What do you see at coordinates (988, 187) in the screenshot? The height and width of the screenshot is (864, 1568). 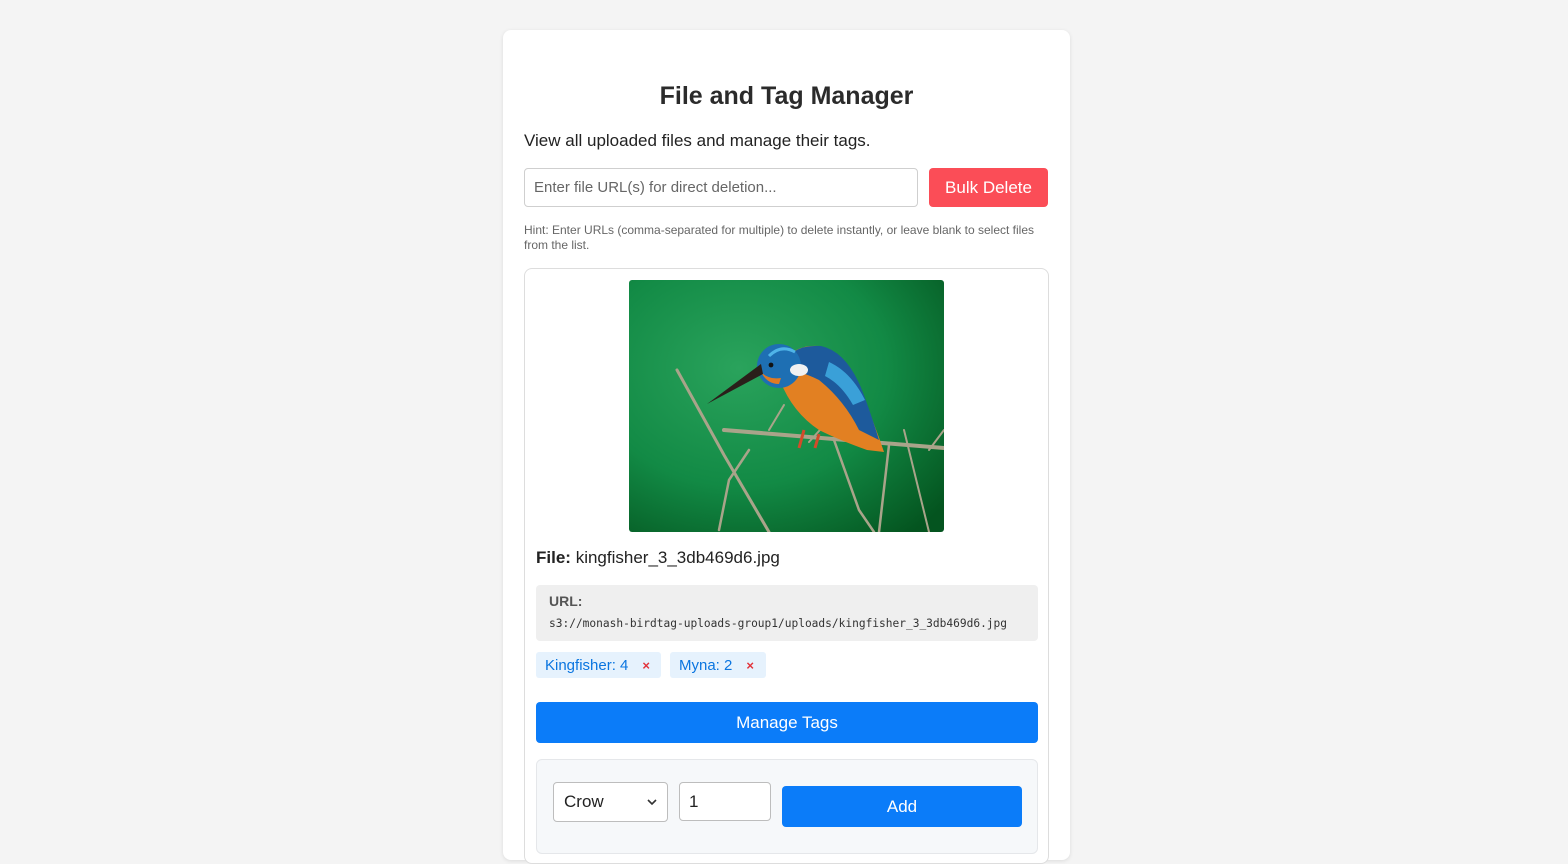 I see `bulk-delete-button: Bulk Delete` at bounding box center [988, 187].